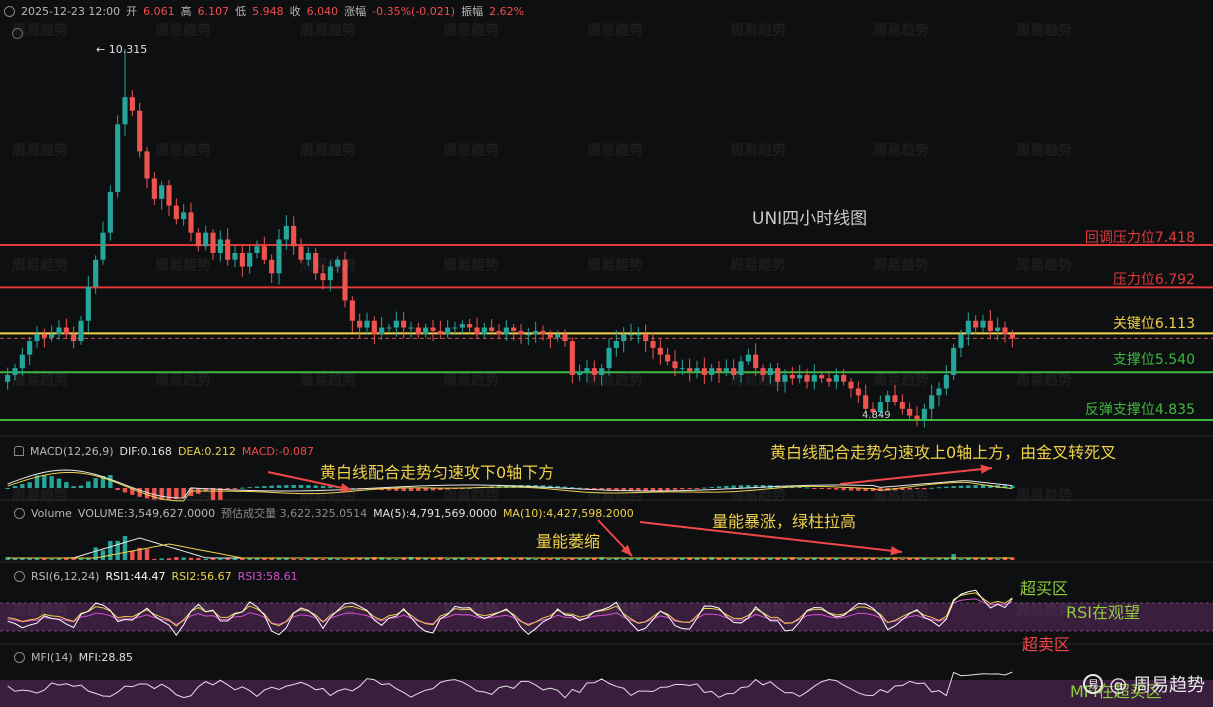 This screenshot has width=1213, height=707. What do you see at coordinates (472, 11) in the screenshot?
I see `amplitude-label: 振幅` at bounding box center [472, 11].